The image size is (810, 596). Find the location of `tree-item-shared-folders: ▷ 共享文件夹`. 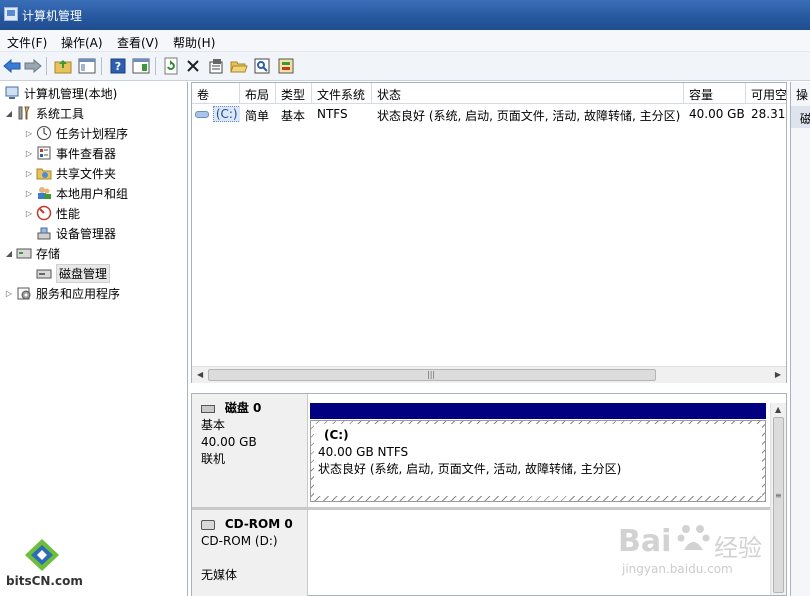

tree-item-shared-folders: ▷ 共享文件夹 is located at coordinates (70, 173).